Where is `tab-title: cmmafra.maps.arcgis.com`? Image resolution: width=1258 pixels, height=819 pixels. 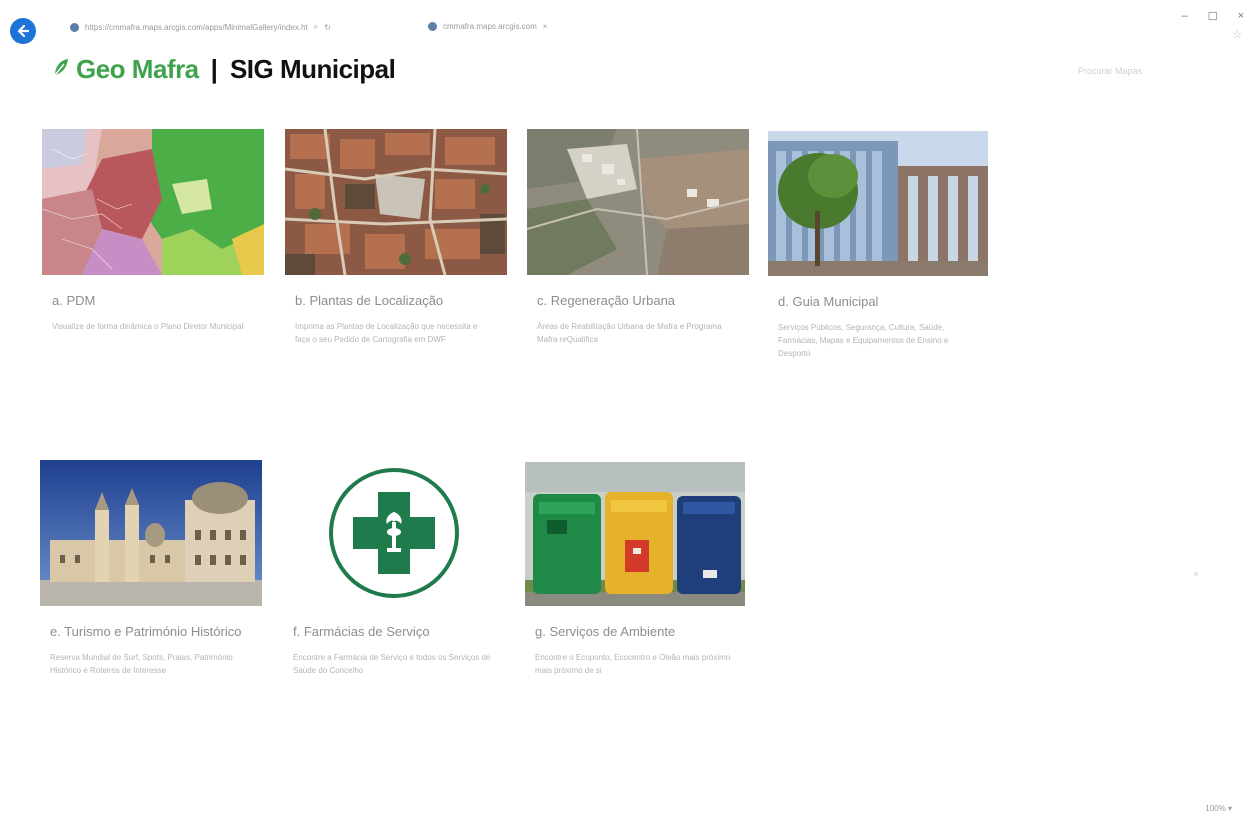 tab-title: cmmafra.maps.arcgis.com is located at coordinates (490, 26).